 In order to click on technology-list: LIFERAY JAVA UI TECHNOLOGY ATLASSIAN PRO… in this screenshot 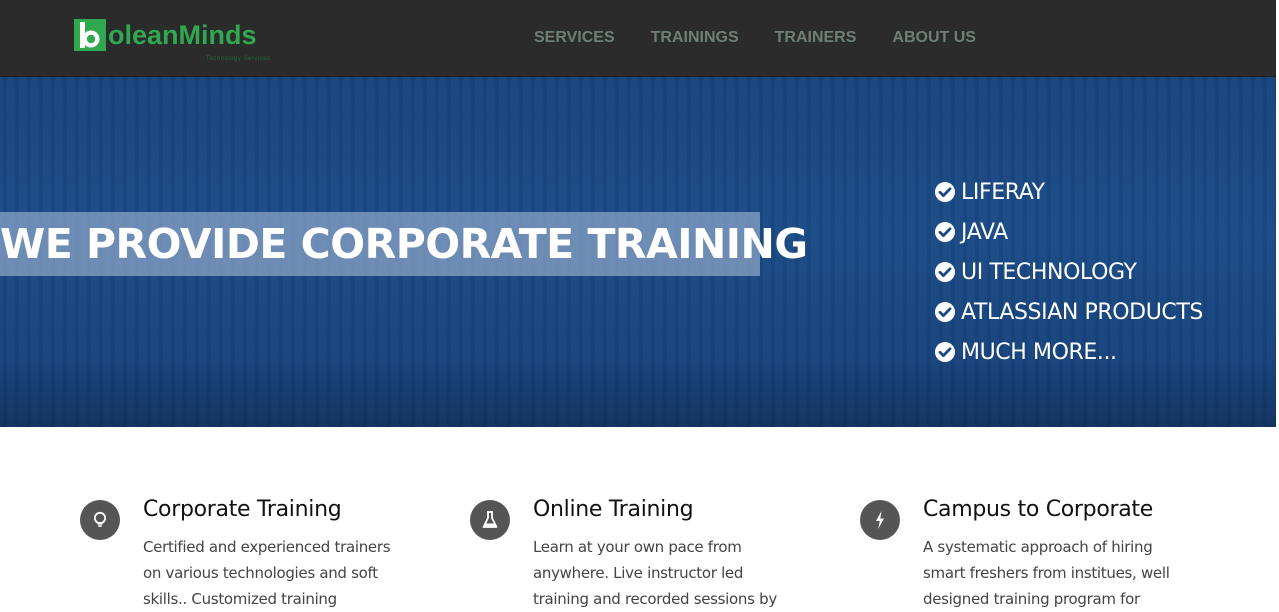, I will do `click(1068, 272)`.